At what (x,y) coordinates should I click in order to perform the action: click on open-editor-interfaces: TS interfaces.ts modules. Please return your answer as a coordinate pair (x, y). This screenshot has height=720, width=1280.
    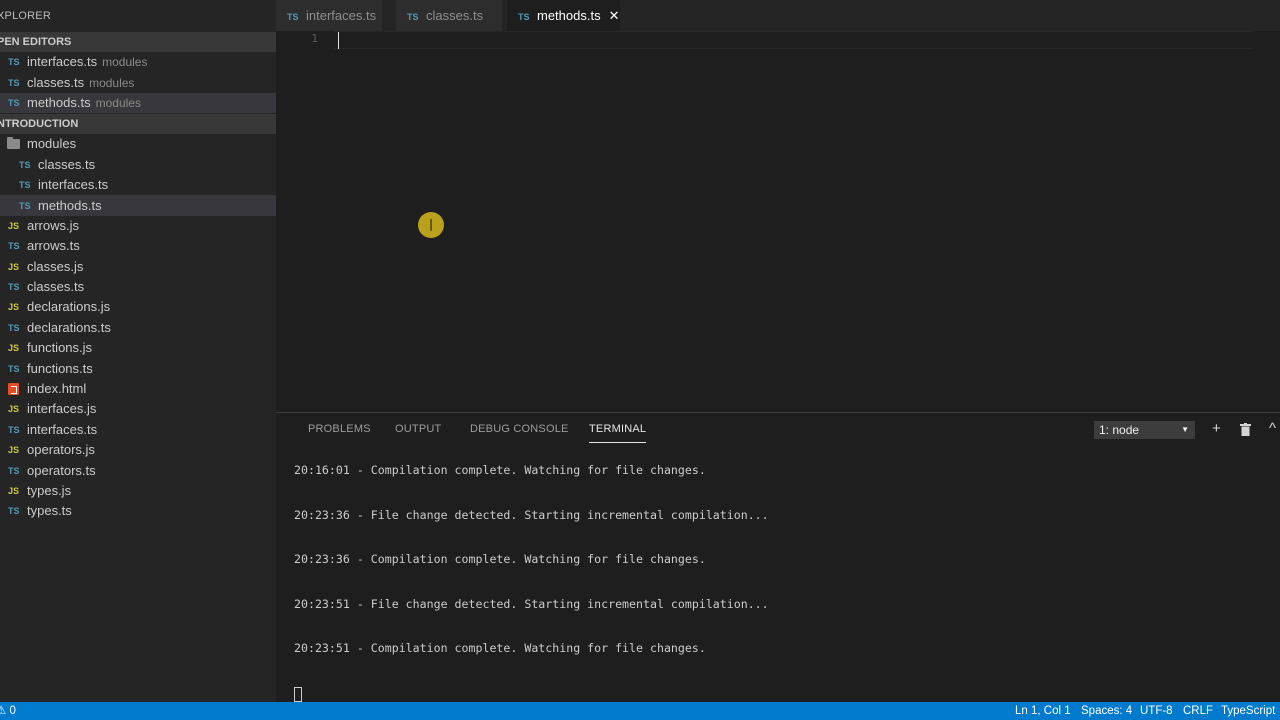
    Looking at the image, I should click on (138, 62).